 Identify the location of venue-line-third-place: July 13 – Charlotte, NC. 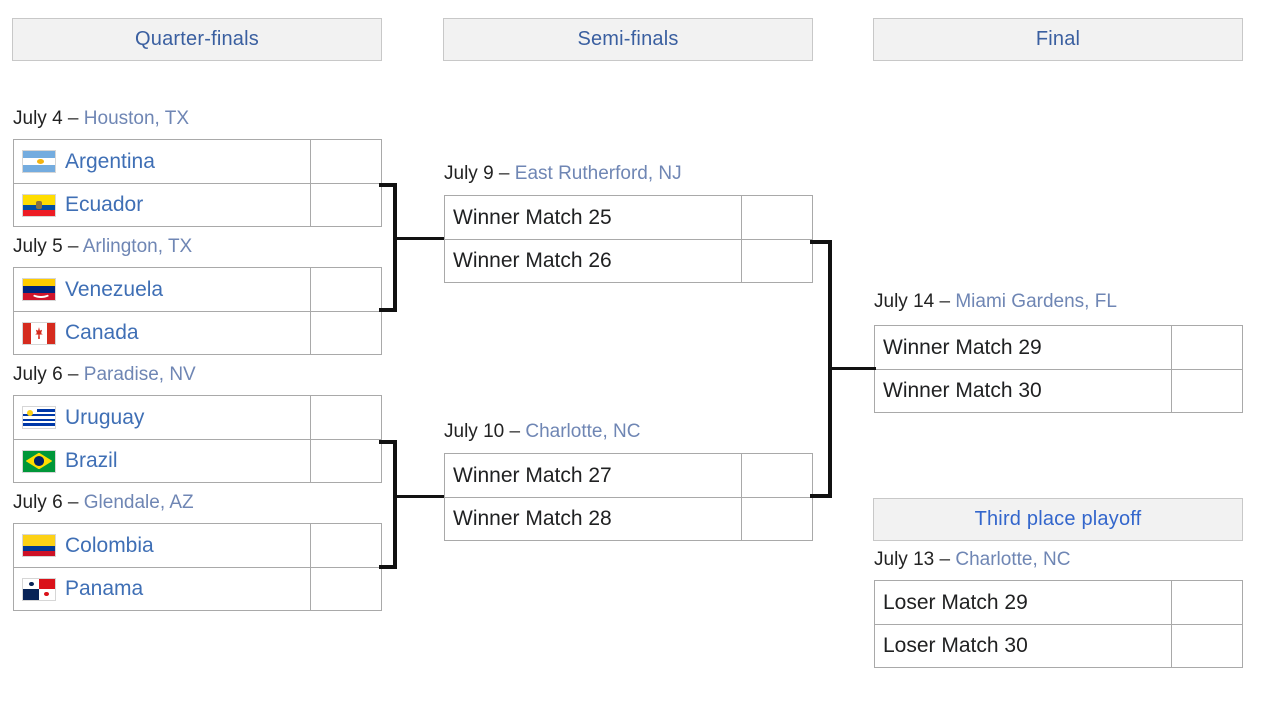
(972, 560).